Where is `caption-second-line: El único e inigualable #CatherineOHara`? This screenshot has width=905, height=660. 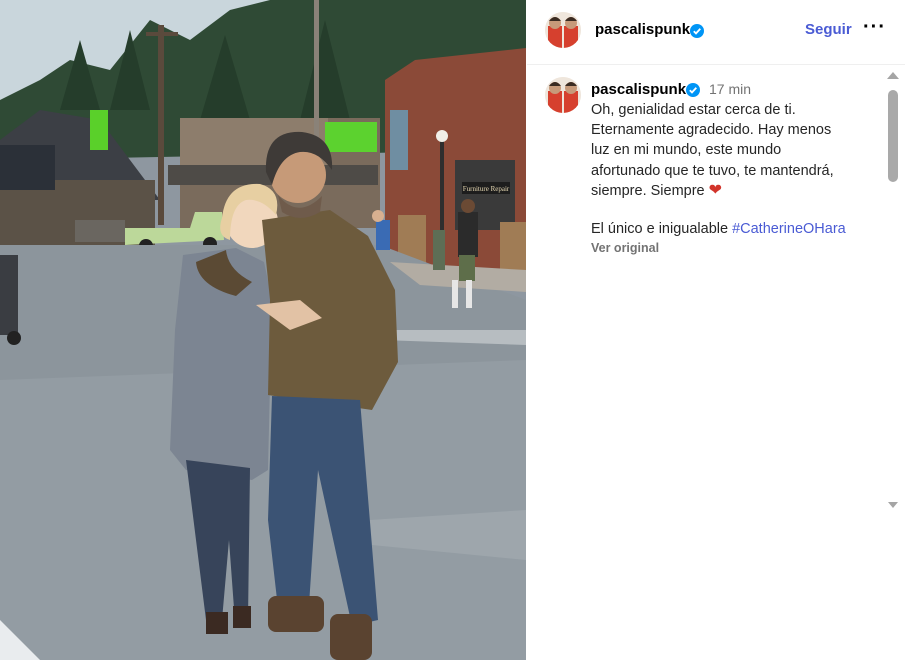 caption-second-line: El único e inigualable #CatherineOHara is located at coordinates (718, 229).